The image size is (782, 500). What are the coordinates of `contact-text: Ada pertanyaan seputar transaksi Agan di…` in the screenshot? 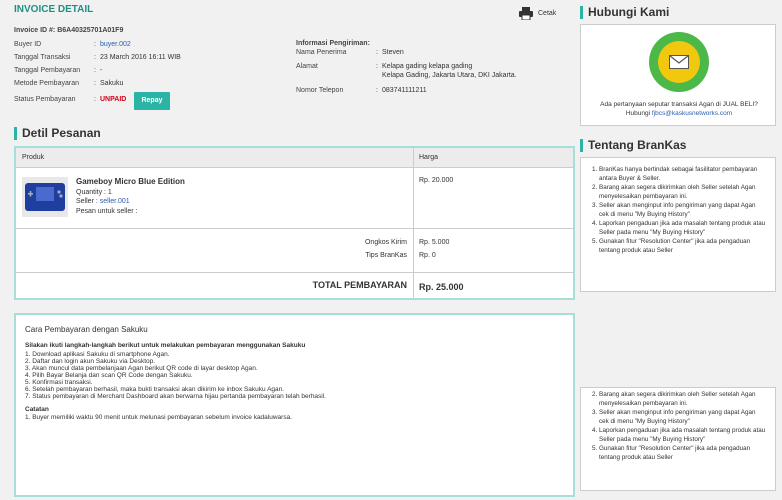 It's located at (679, 109).